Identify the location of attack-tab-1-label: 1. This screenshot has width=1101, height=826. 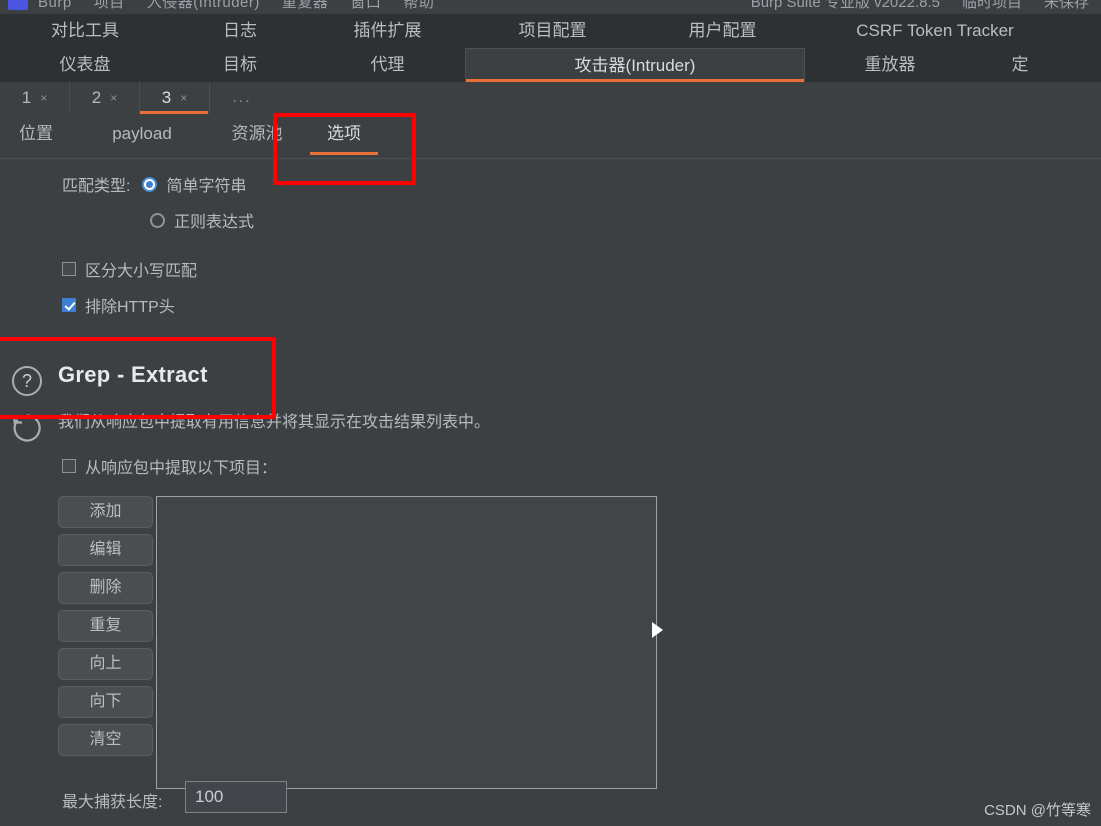
(26, 97).